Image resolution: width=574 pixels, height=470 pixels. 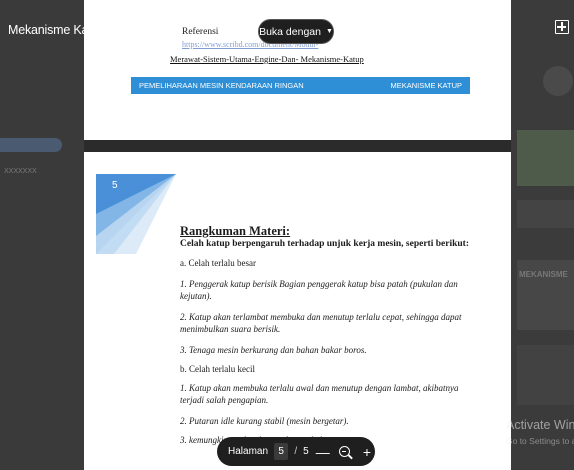 What do you see at coordinates (543, 274) in the screenshot?
I see `background-ghost-title: MEKANISME` at bounding box center [543, 274].